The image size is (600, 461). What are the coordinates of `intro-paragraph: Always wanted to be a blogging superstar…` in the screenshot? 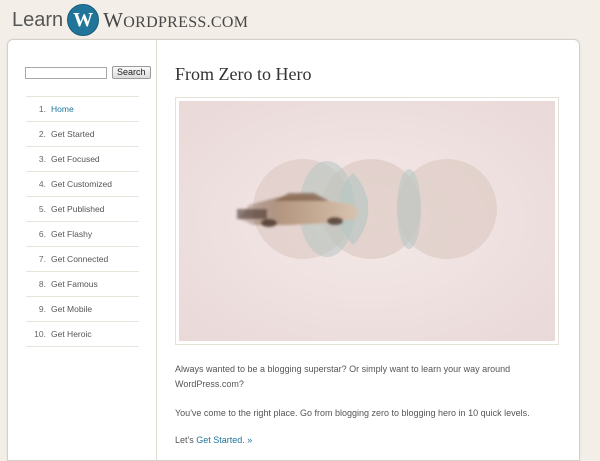 It's located at (343, 376).